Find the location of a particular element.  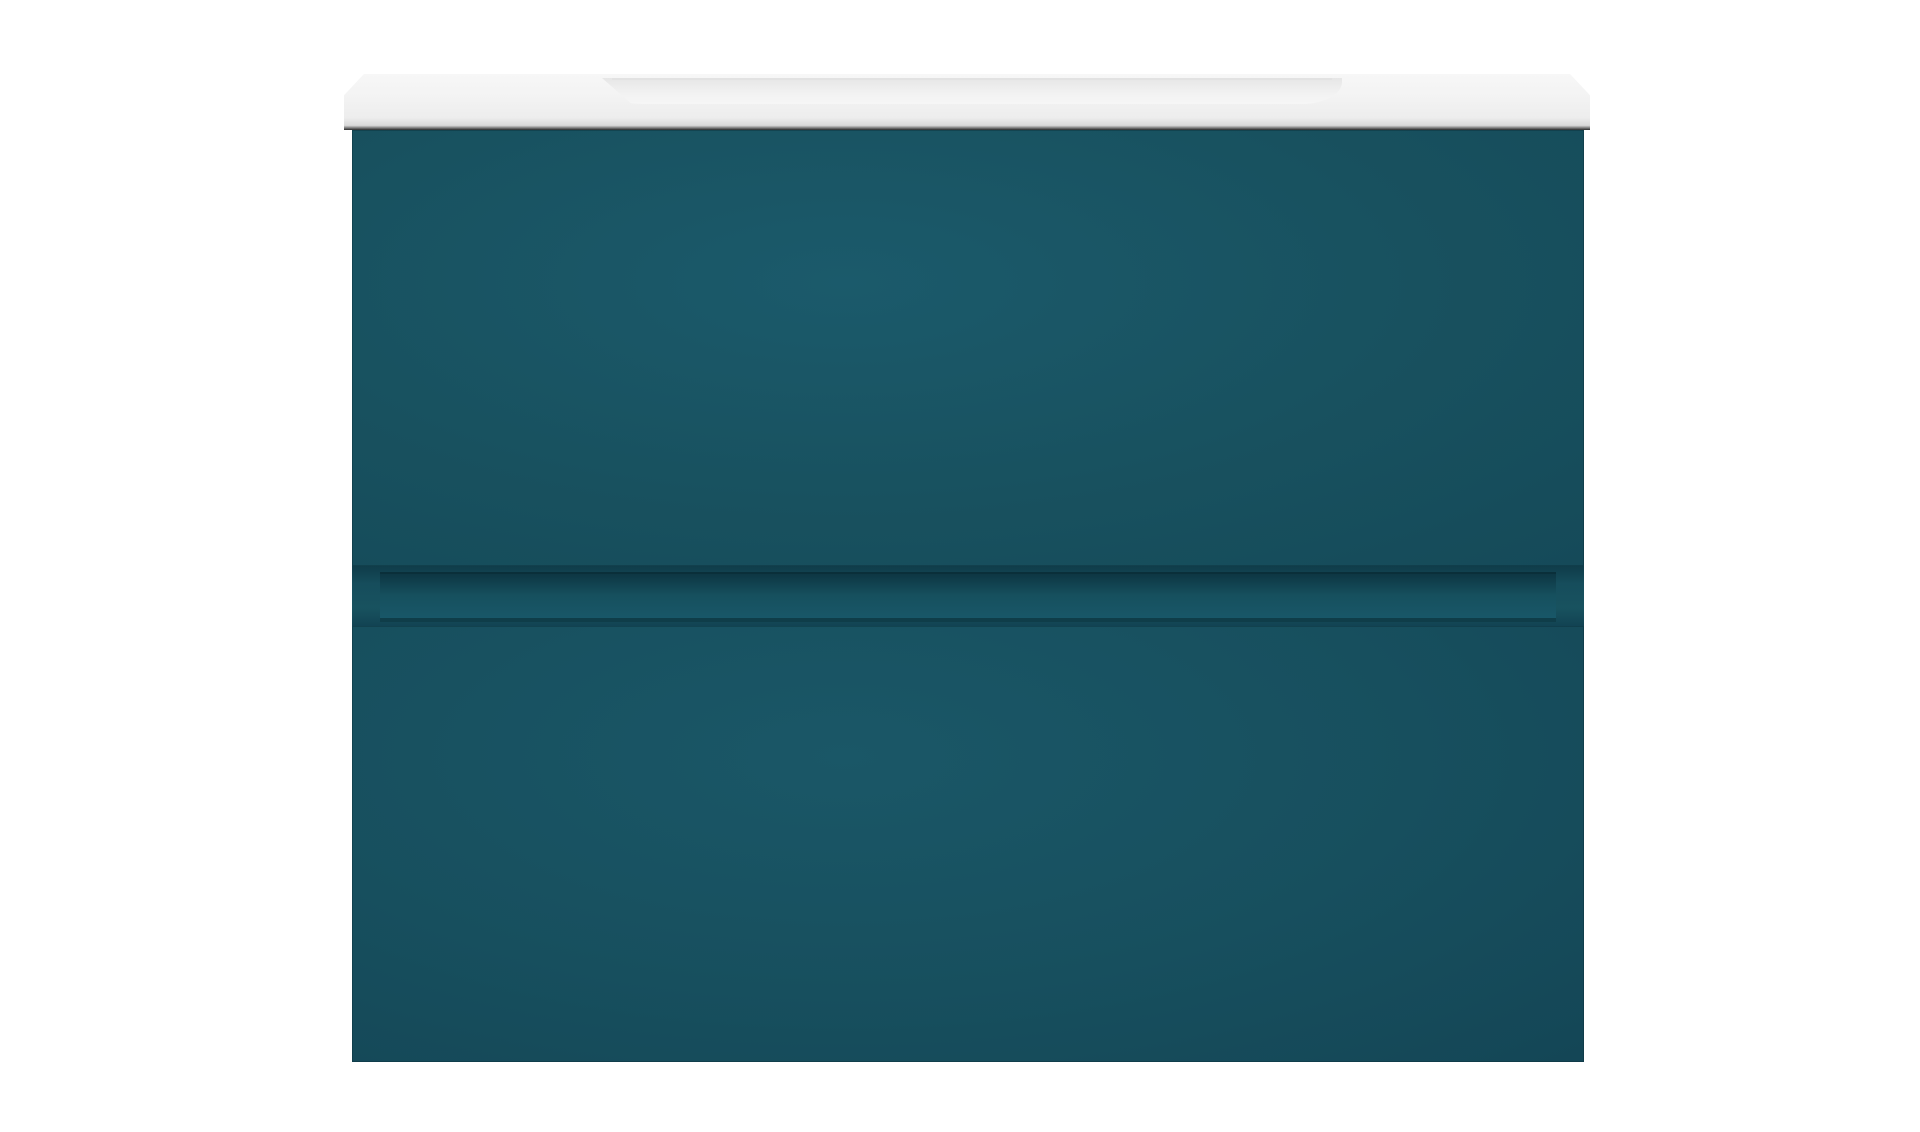

handle-shadow is located at coordinates (968, 620).